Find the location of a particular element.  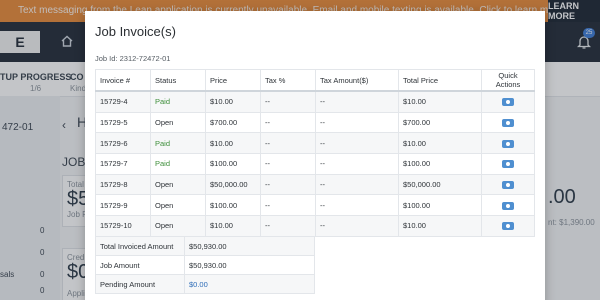

table-row: 15729-9 Open $100.00 -- -- $100.00 is located at coordinates (315, 205).